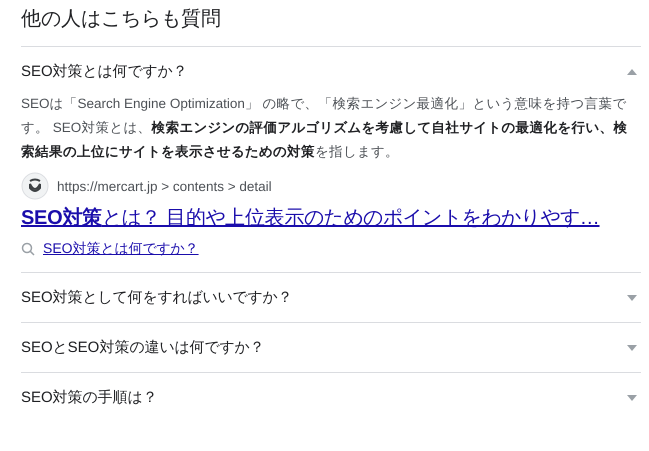 The image size is (649, 451). What do you see at coordinates (331, 397) in the screenshot?
I see `question-row: SEO対策の手順は？` at bounding box center [331, 397].